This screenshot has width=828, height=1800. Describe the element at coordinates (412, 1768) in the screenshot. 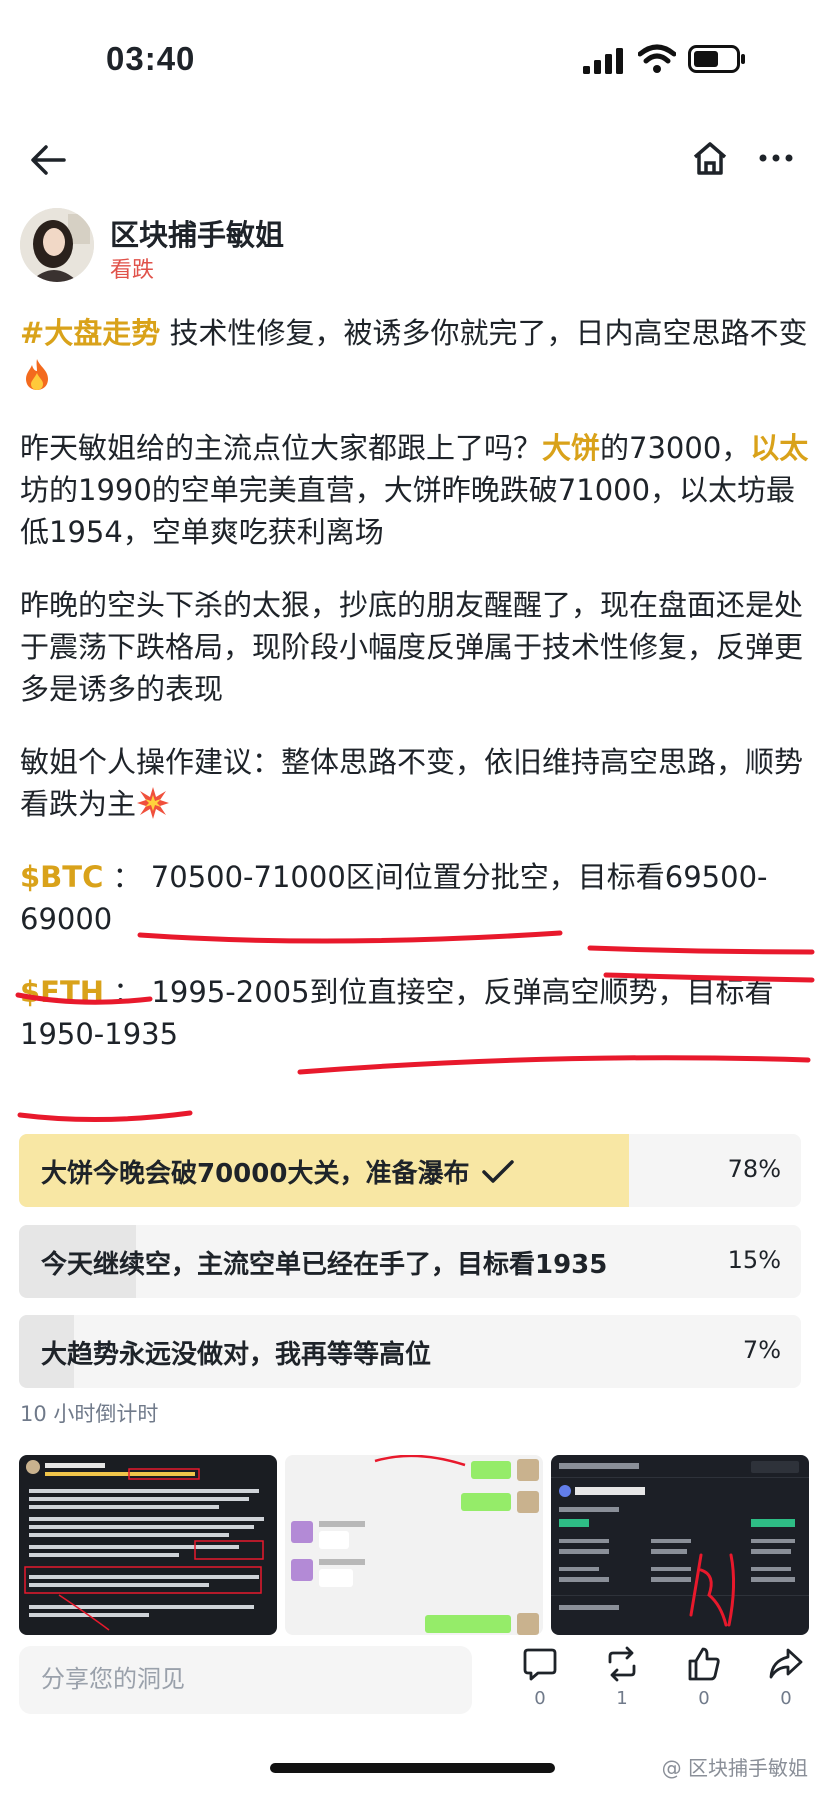

I see `home-indicator` at that location.